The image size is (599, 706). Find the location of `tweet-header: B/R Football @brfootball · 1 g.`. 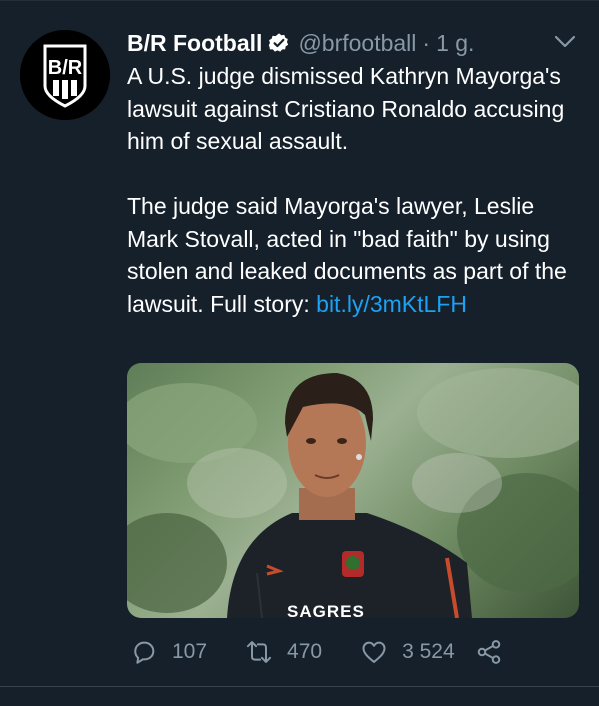

tweet-header: B/R Football @brfootball · 1 g. is located at coordinates (300, 43).